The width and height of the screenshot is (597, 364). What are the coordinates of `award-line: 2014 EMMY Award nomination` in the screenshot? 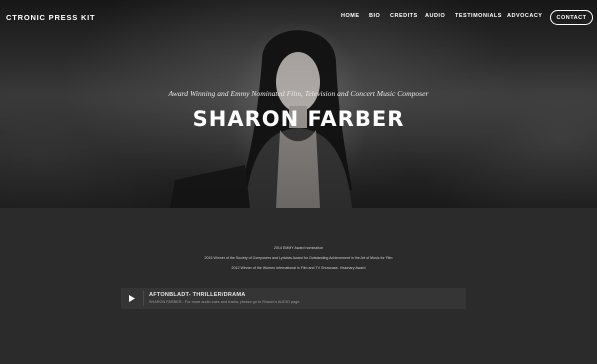 It's located at (298, 248).